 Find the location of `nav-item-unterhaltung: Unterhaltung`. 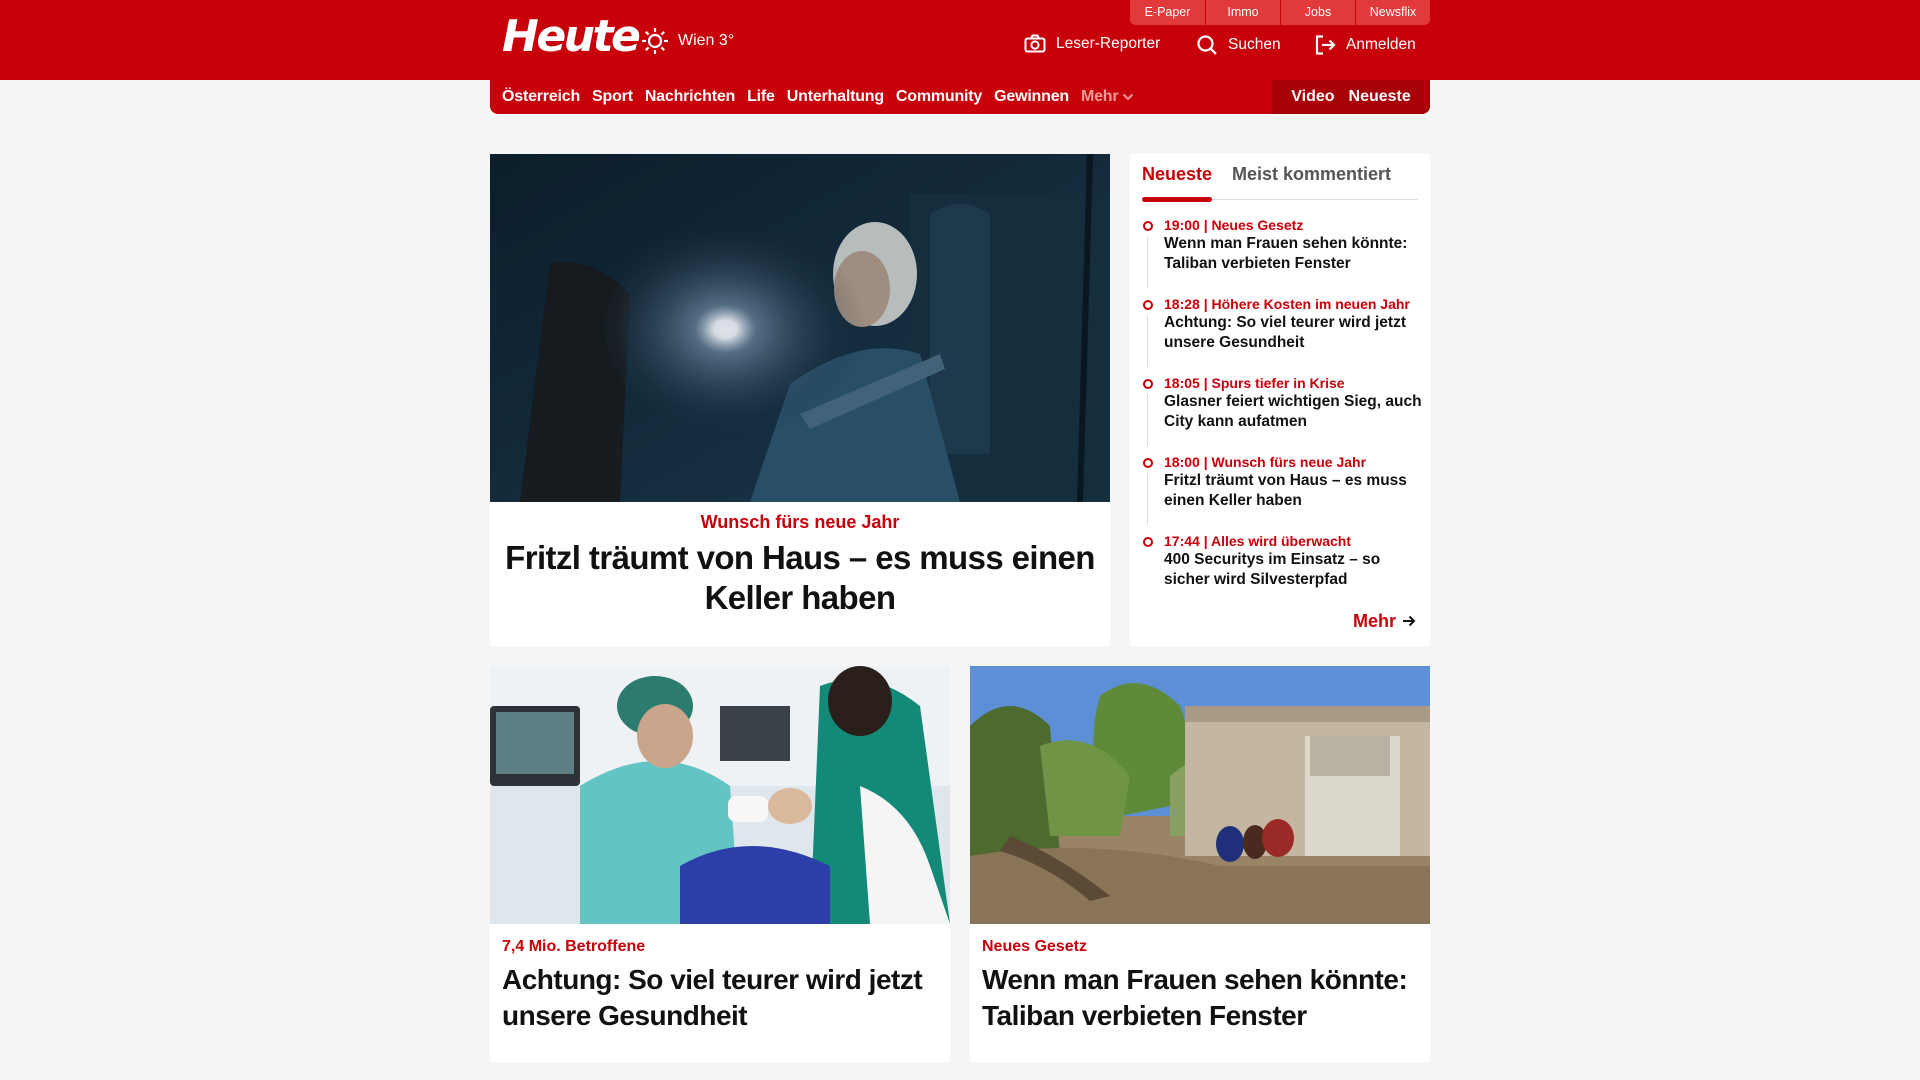

nav-item-unterhaltung: Unterhaltung is located at coordinates (835, 97).